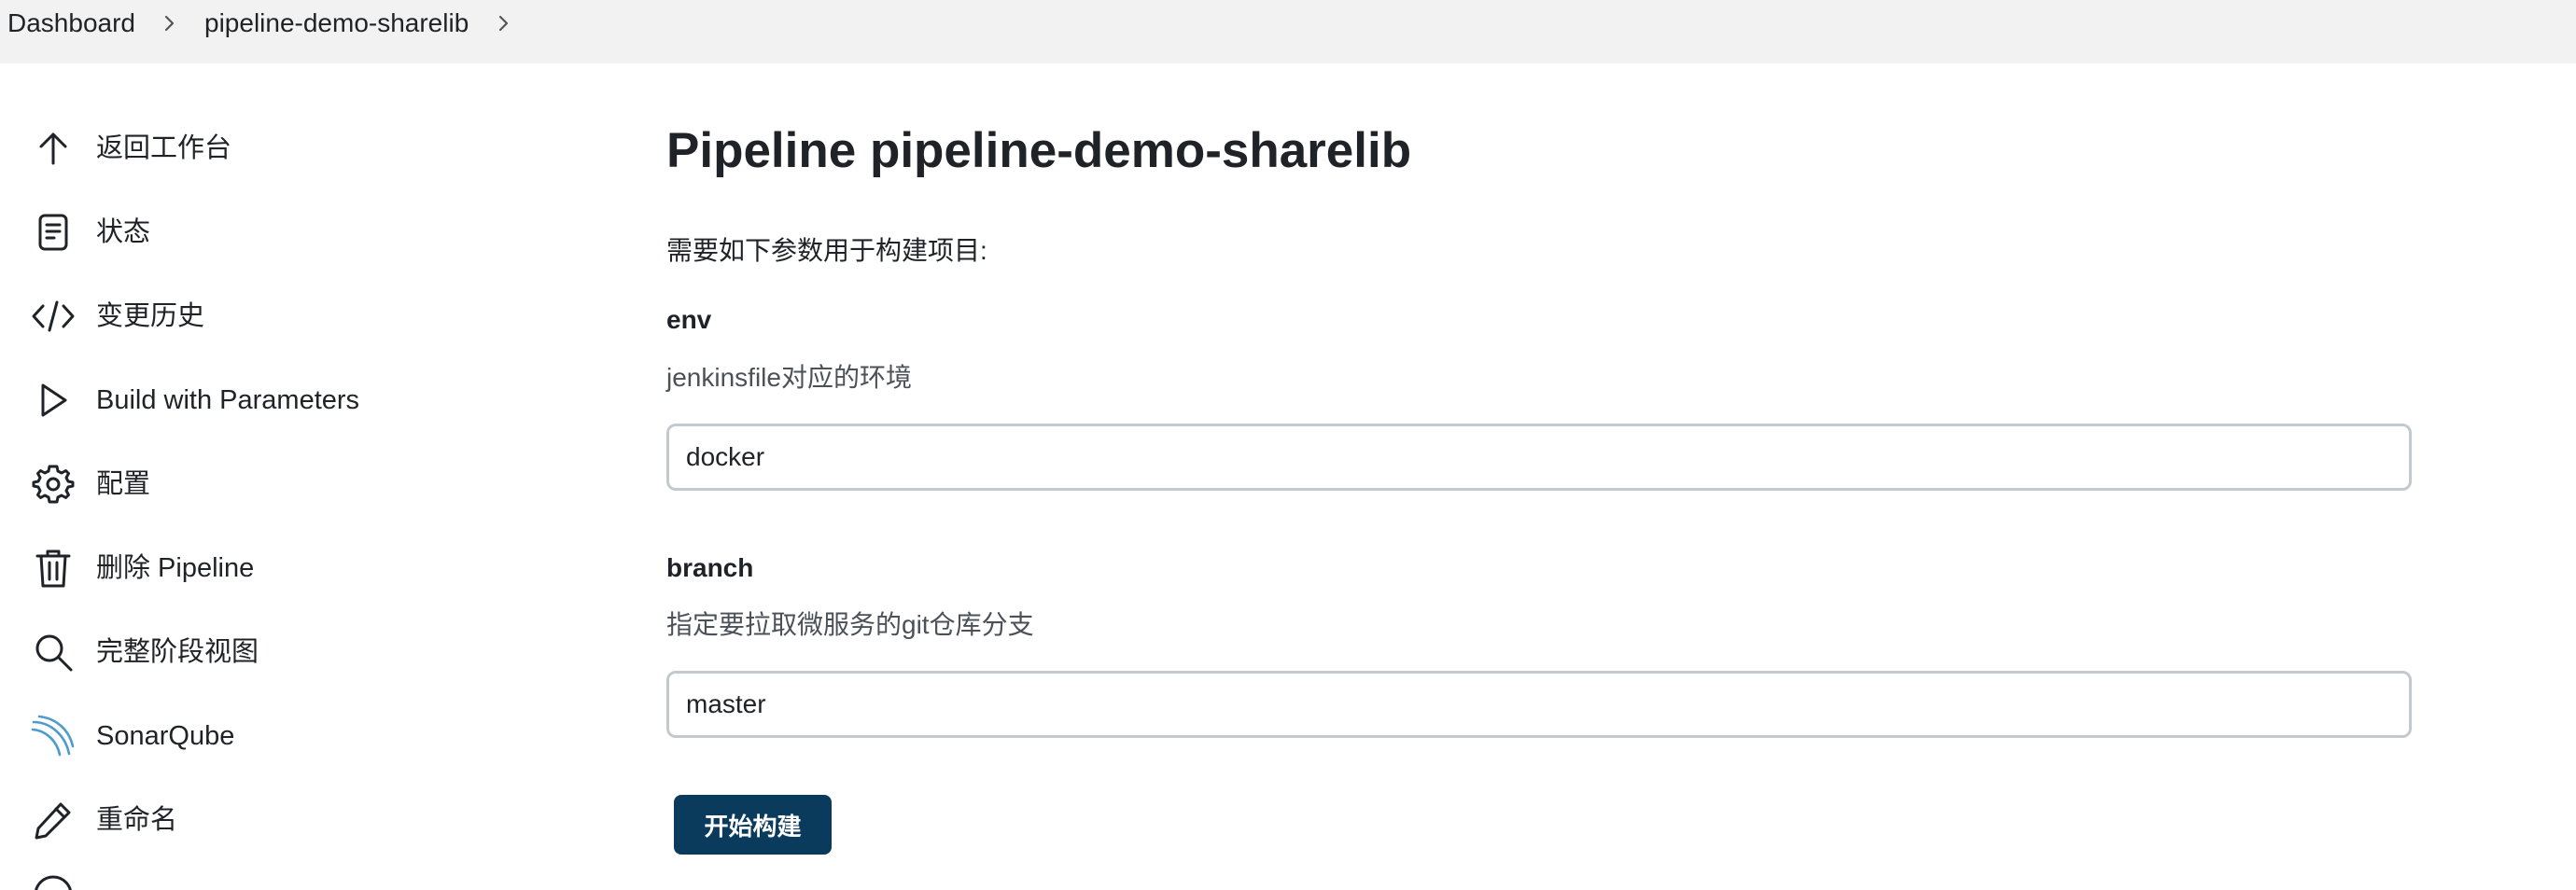 Image resolution: width=2576 pixels, height=890 pixels. Describe the element at coordinates (789, 377) in the screenshot. I see `param-description-env: jenkinsfile对应的环境` at that location.